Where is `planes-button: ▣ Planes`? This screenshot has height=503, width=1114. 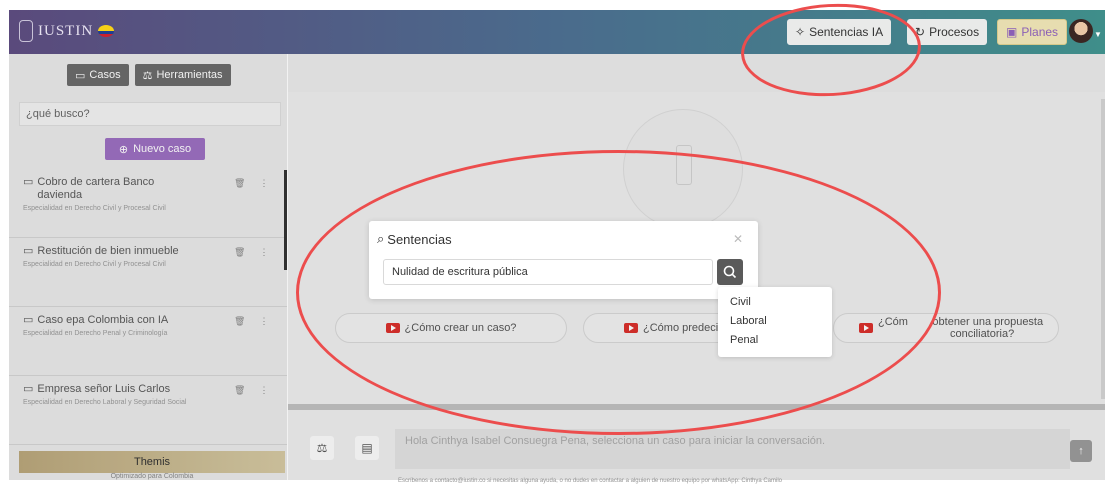
planes-button: ▣ Planes is located at coordinates (1032, 32).